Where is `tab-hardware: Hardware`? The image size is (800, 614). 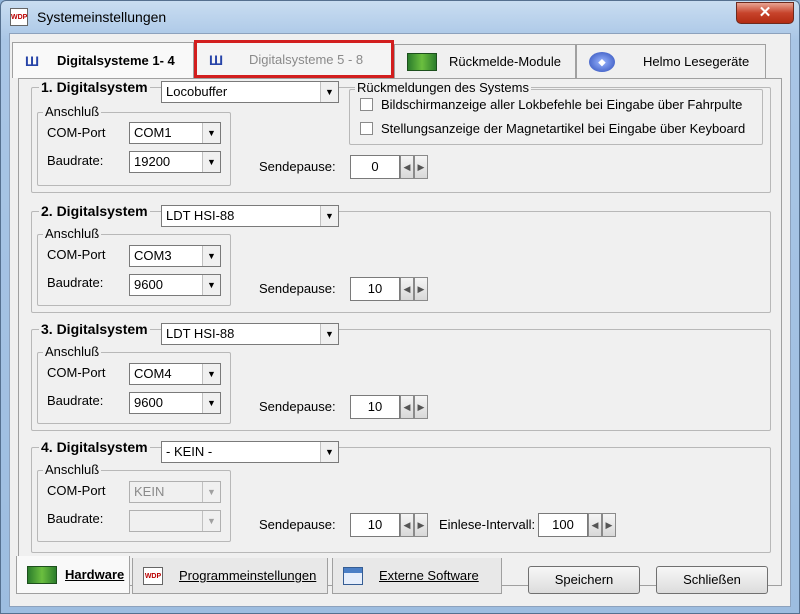
tab-hardware: Hardware is located at coordinates (73, 575).